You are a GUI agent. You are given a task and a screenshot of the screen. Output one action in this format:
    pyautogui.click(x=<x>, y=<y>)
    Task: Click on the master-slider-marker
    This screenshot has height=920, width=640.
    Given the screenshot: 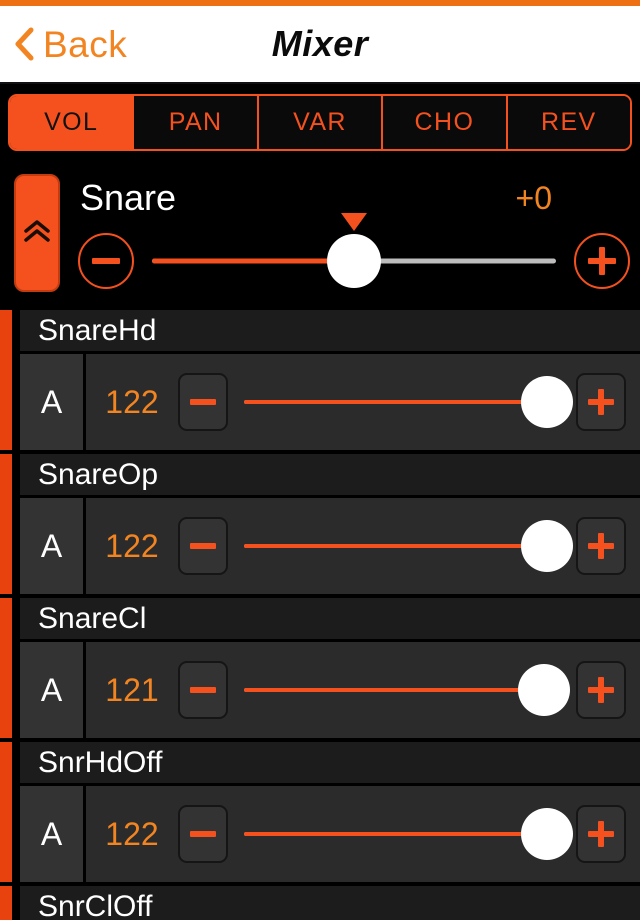 What is the action you would take?
    pyautogui.click(x=354, y=222)
    